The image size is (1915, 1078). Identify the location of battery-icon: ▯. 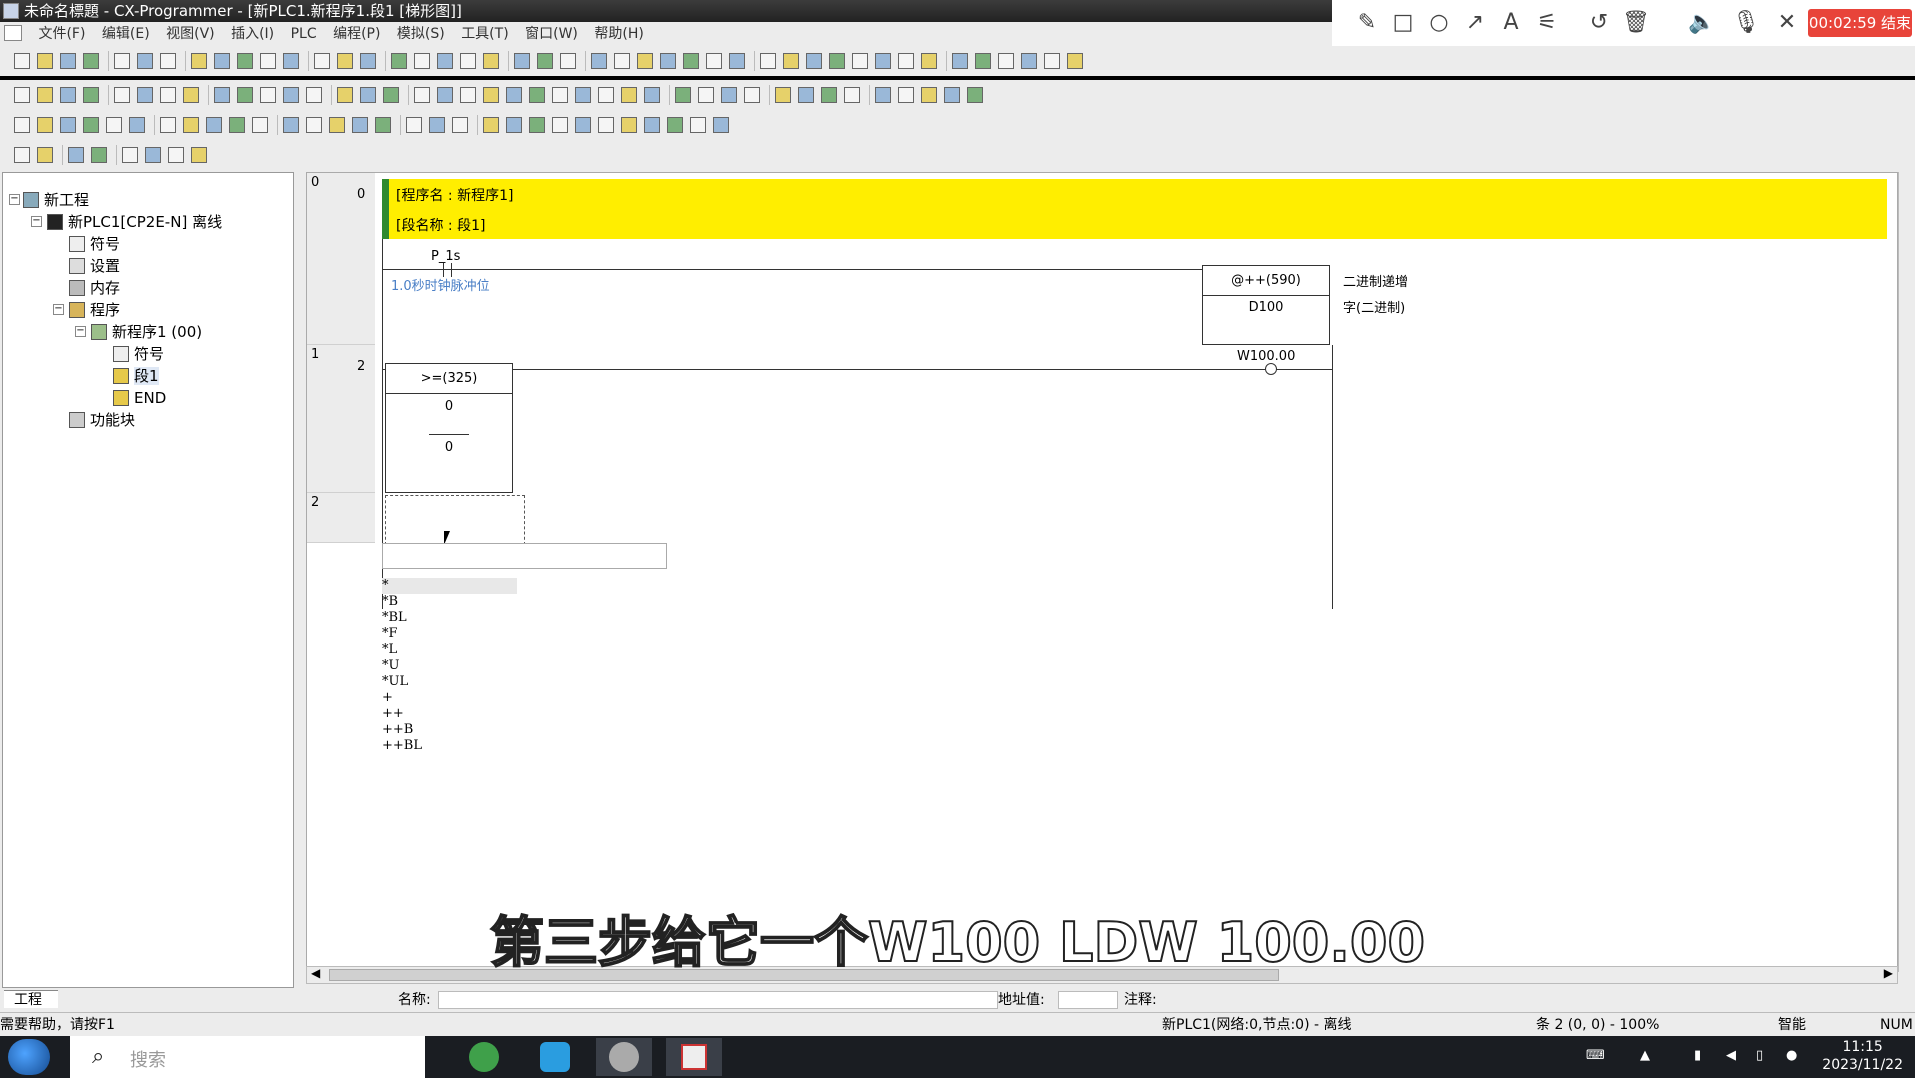
(1764, 1056).